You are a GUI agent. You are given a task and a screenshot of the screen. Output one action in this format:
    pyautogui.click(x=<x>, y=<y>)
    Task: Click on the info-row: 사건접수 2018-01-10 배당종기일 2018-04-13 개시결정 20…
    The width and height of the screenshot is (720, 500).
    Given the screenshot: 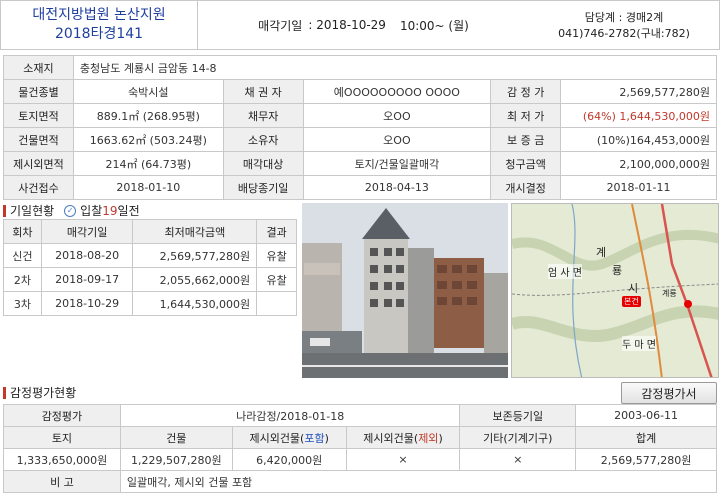 What is the action you would take?
    pyautogui.click(x=360, y=187)
    